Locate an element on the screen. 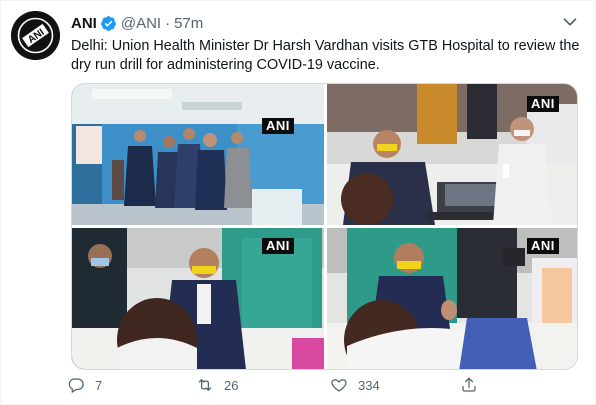  photo-1-image is located at coordinates (198, 154).